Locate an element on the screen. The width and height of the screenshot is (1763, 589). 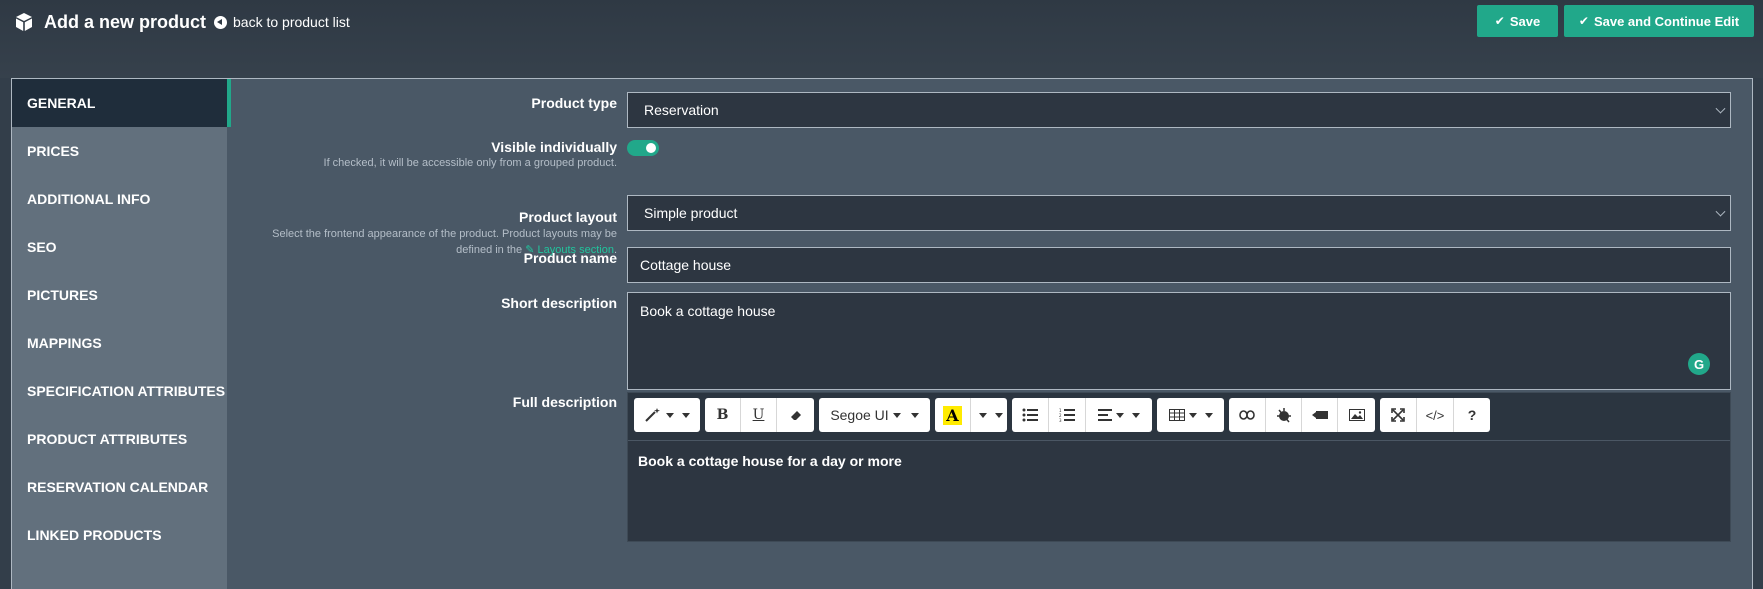
check-icon: ✔ is located at coordinates (1499, 21).